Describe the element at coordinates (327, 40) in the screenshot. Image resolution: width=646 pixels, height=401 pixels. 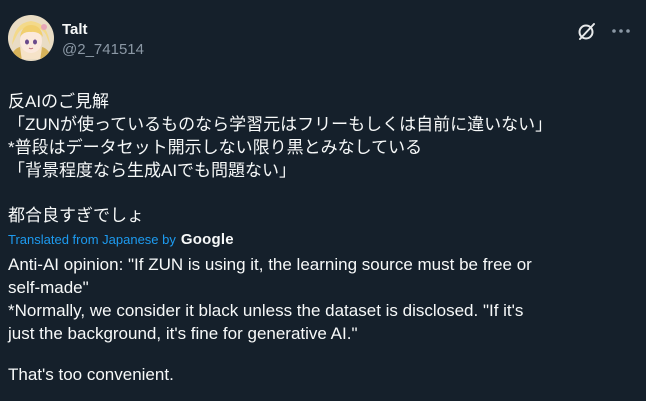
I see `tweet-header: Talt @2_741514` at that location.